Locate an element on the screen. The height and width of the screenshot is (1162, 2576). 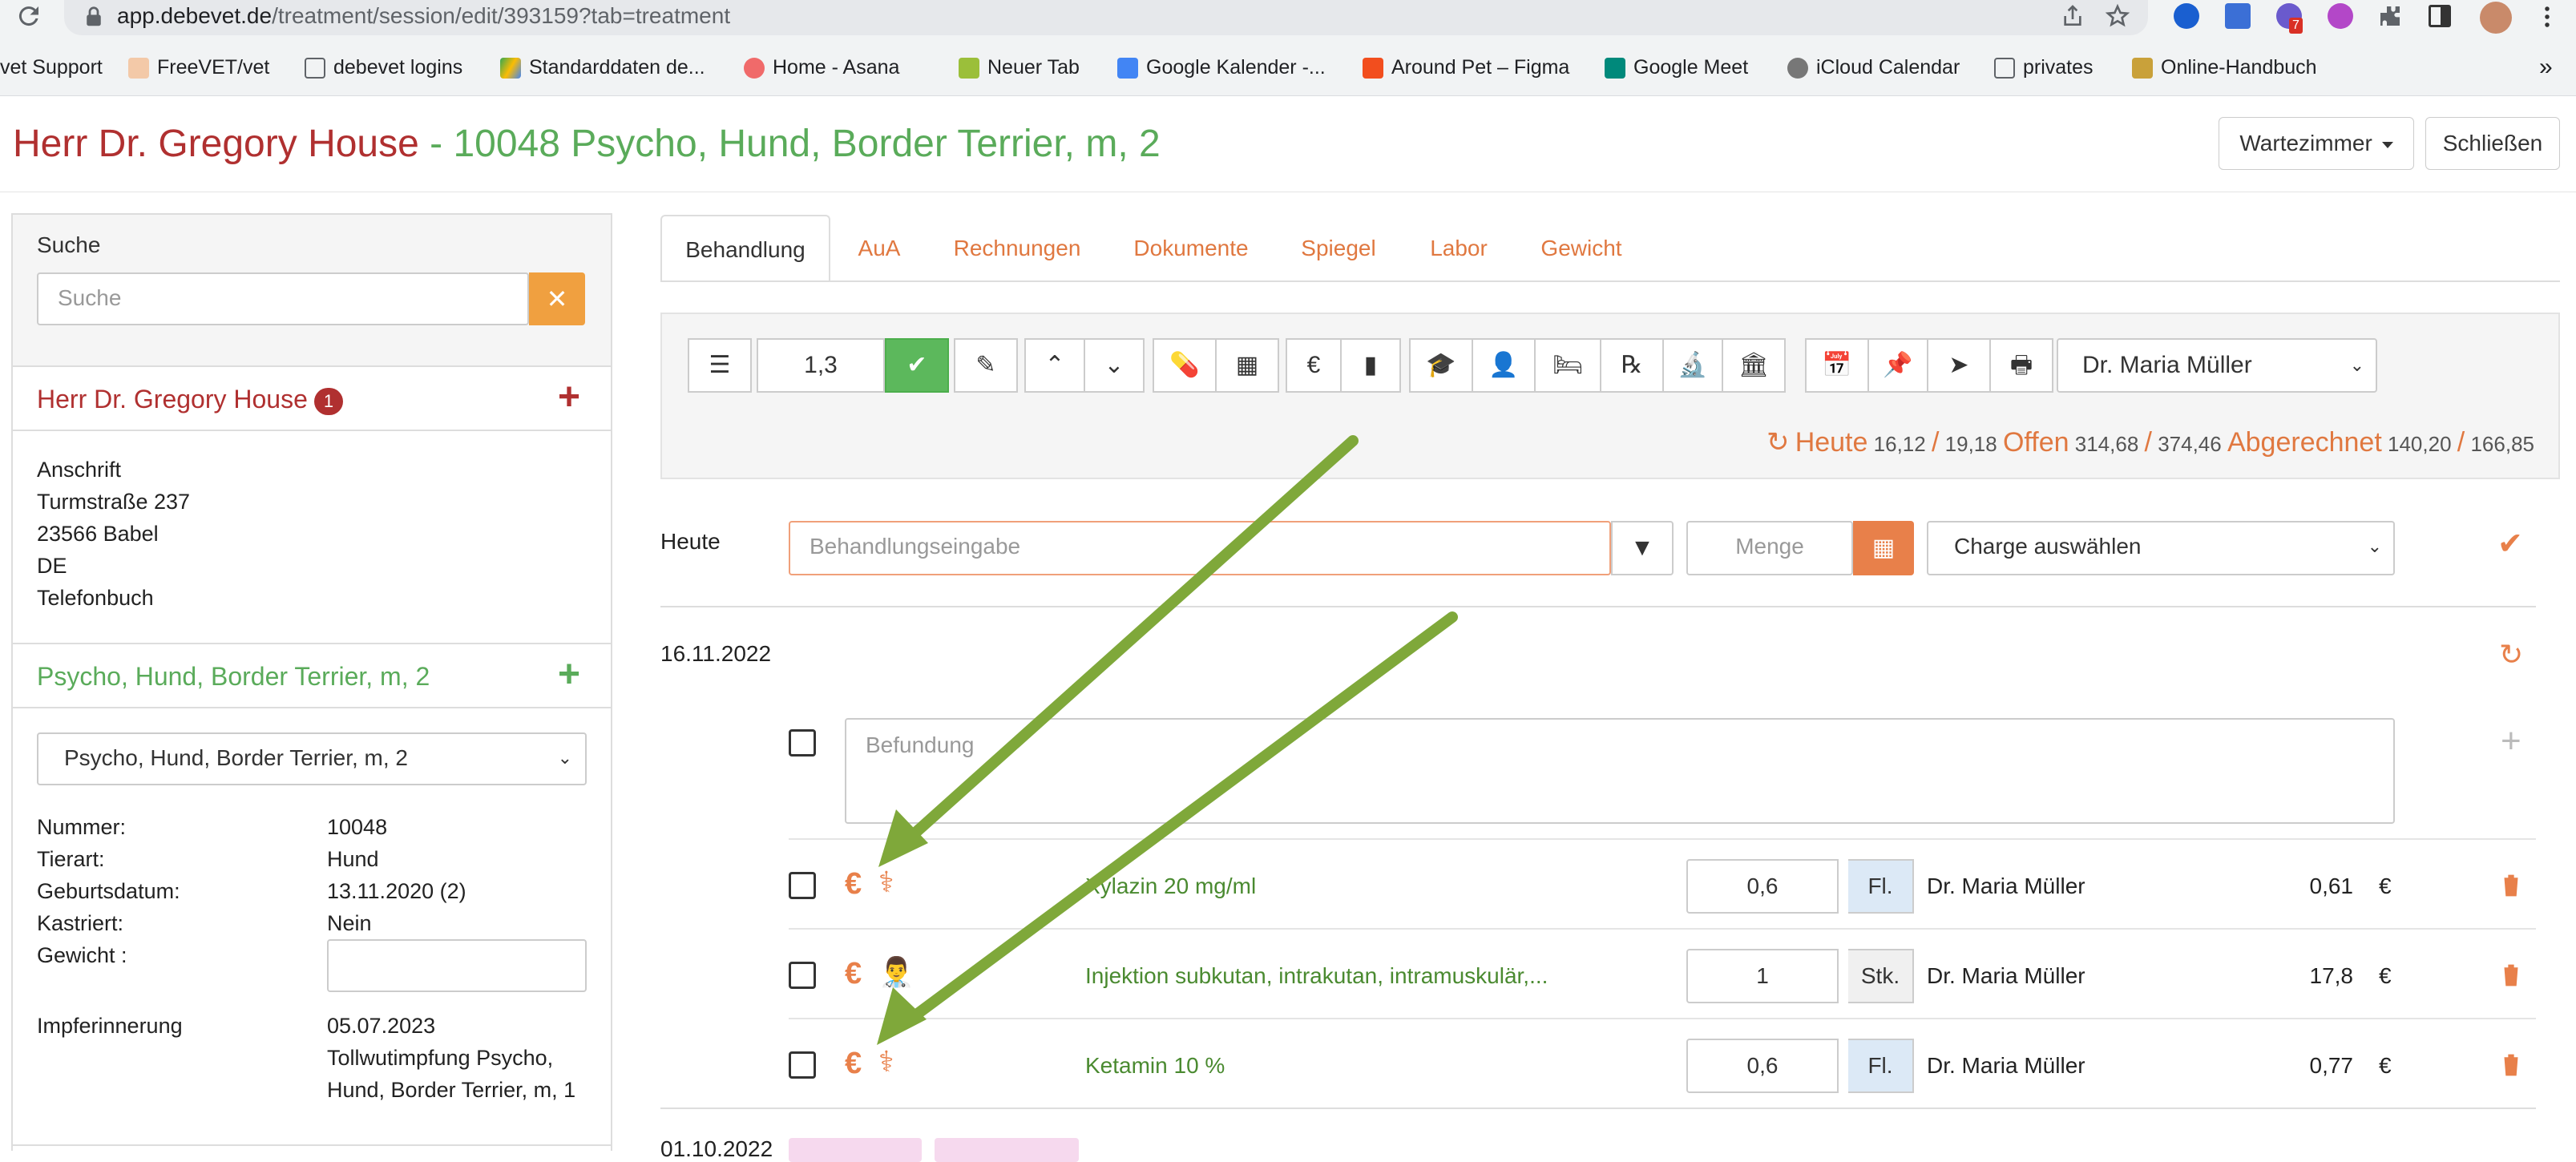
annotation-arrows is located at coordinates (1168, 740).